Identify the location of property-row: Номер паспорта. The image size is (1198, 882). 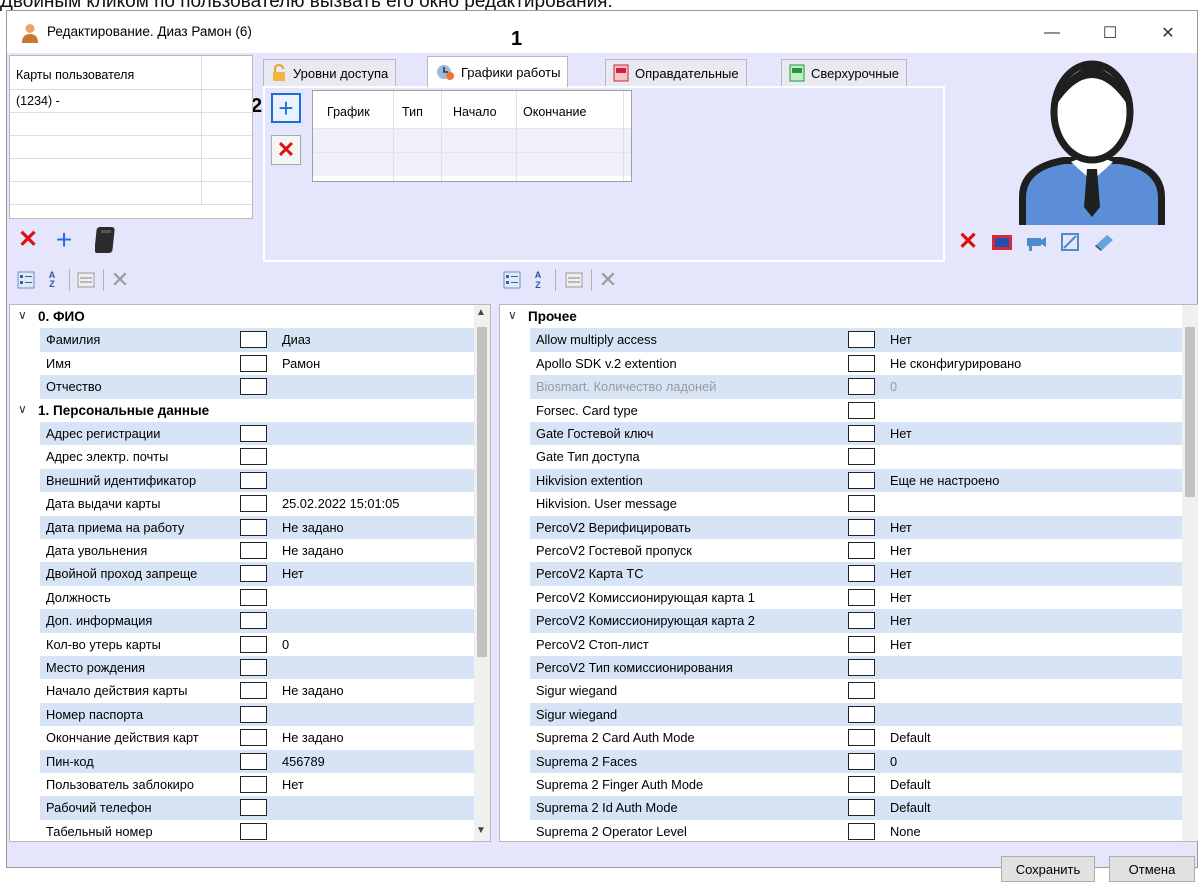
(250, 714).